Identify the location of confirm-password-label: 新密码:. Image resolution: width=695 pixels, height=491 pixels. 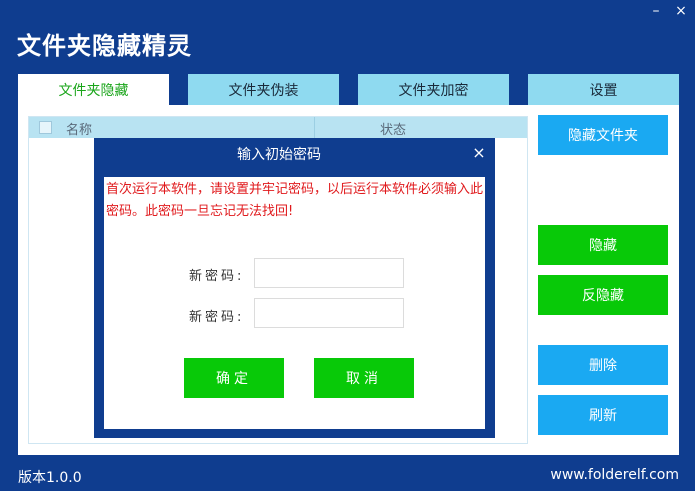
(217, 317).